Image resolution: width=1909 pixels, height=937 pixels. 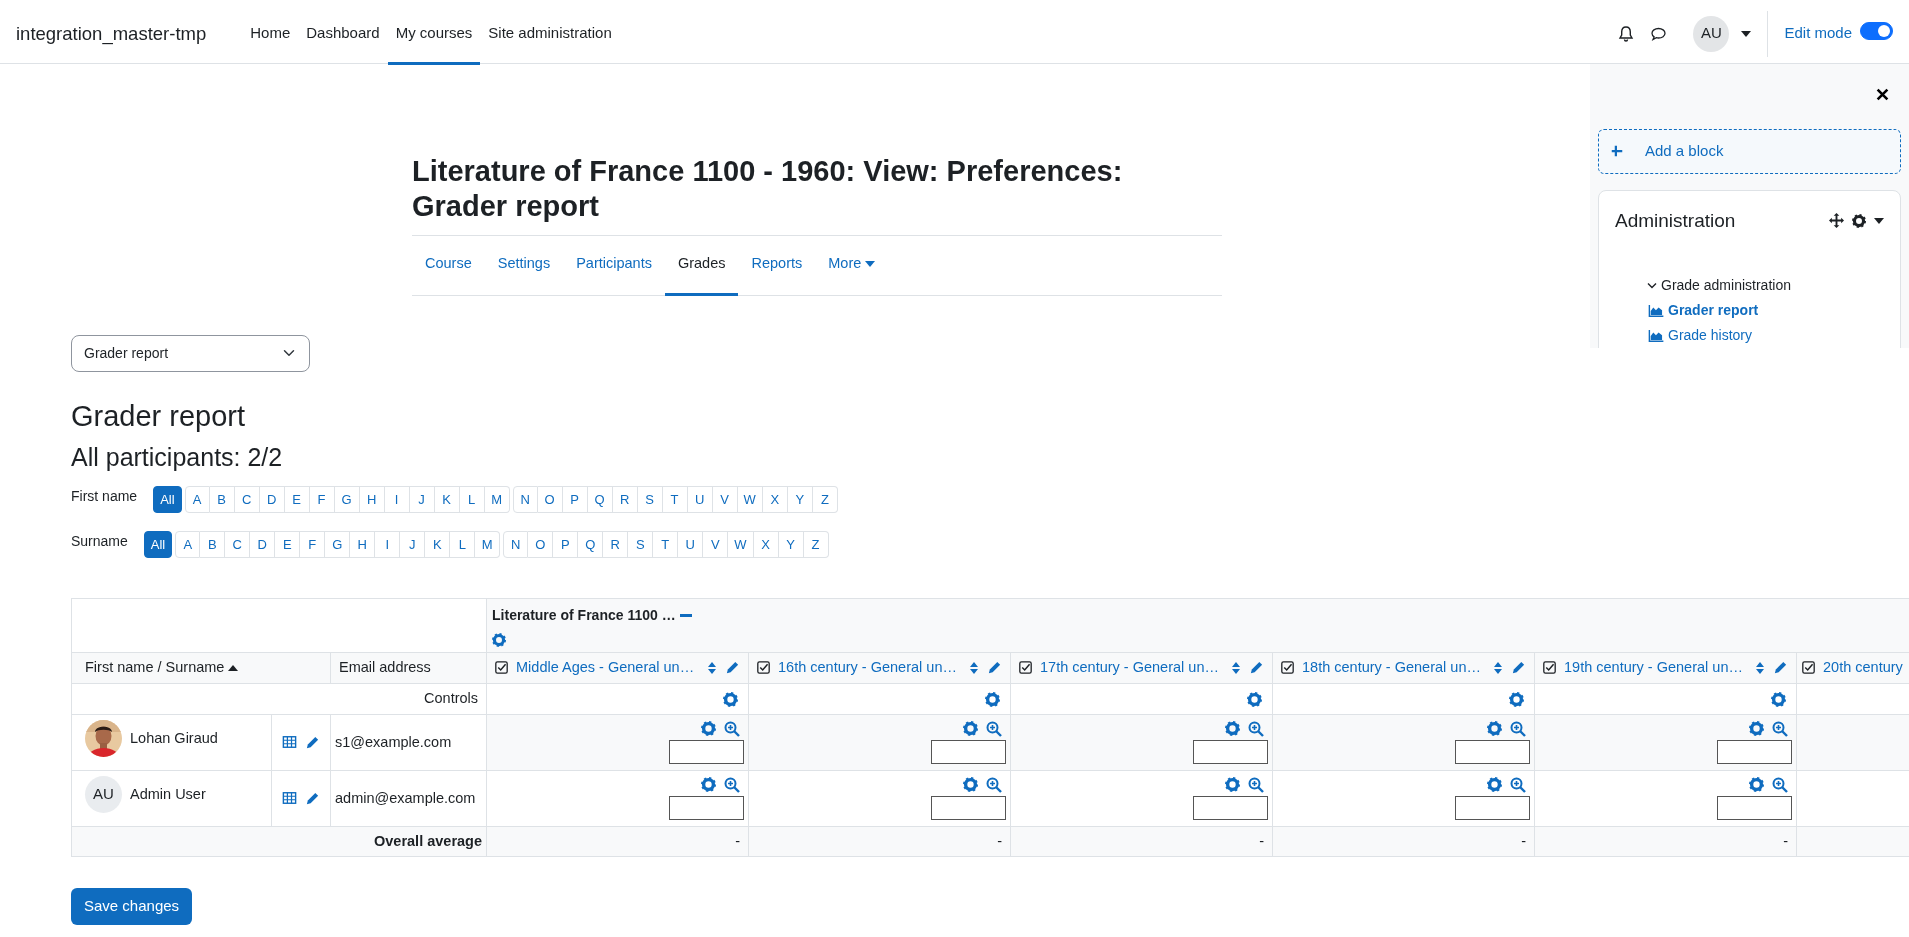 I want to click on tree-node: Grade administration, so click(x=1726, y=285).